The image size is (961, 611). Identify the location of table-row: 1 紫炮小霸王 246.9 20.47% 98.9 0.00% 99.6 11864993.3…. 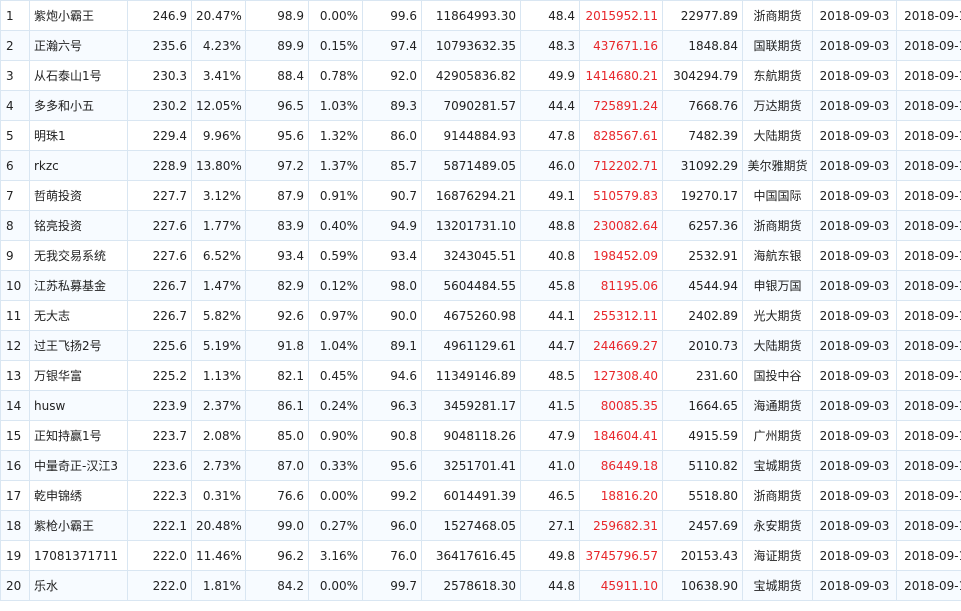
(480, 15).